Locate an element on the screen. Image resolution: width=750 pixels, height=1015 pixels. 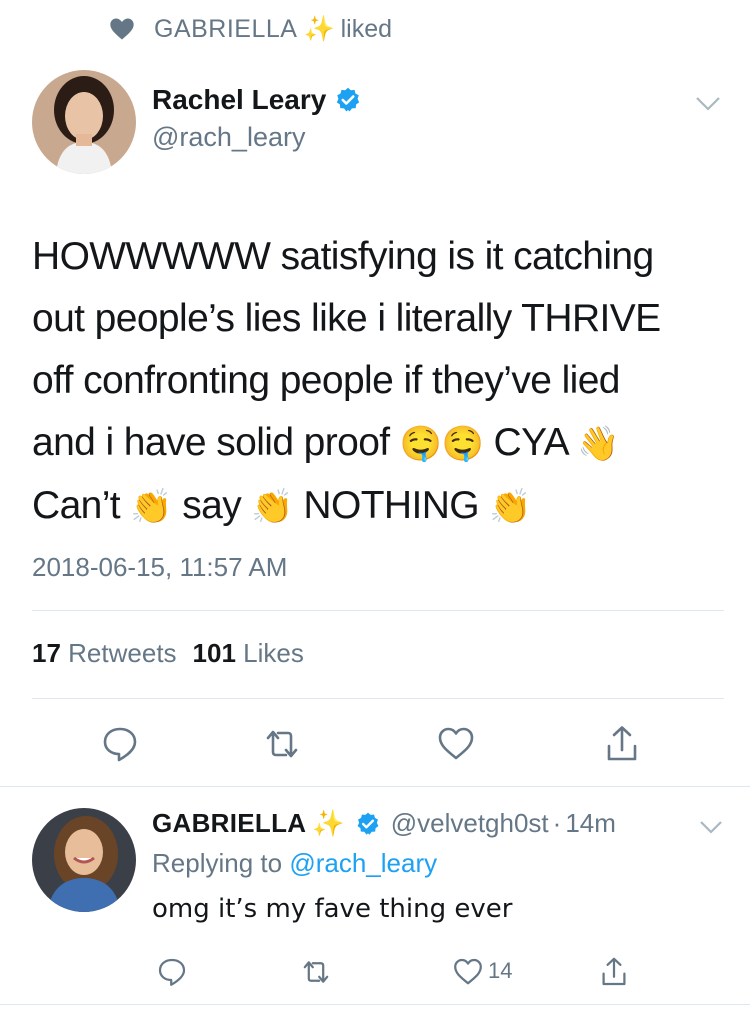
tweet-timestamp: 2018-06-15, 11:57 AM is located at coordinates (159, 567).